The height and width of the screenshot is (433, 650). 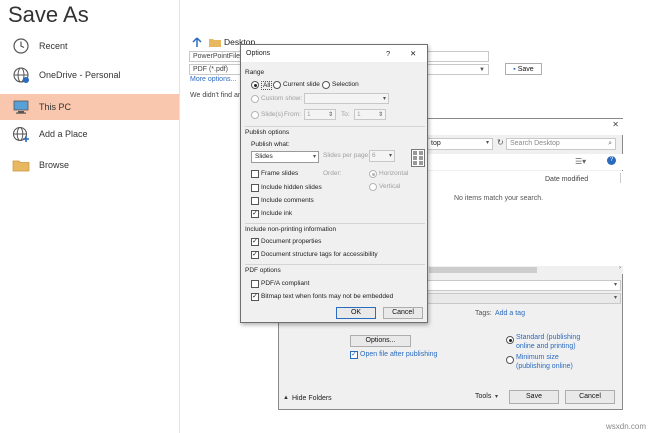 What do you see at coordinates (382, 156) in the screenshot?
I see `slides-per-page-select: 6 ▾` at bounding box center [382, 156].